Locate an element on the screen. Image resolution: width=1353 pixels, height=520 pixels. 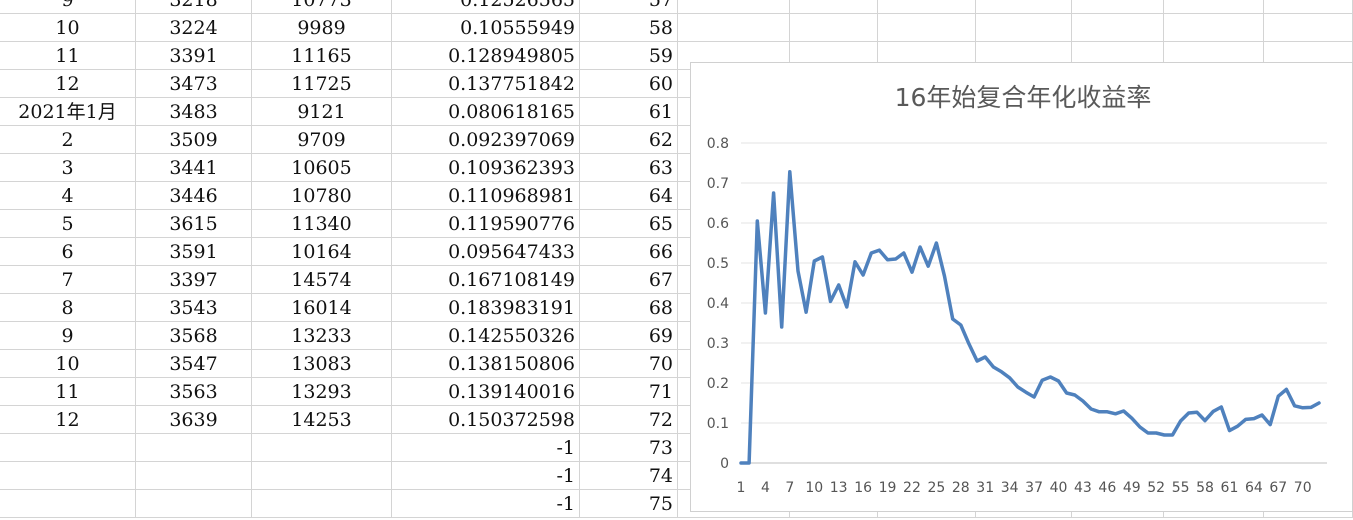
rate-cell: 0.128949805 is located at coordinates (486, 56).